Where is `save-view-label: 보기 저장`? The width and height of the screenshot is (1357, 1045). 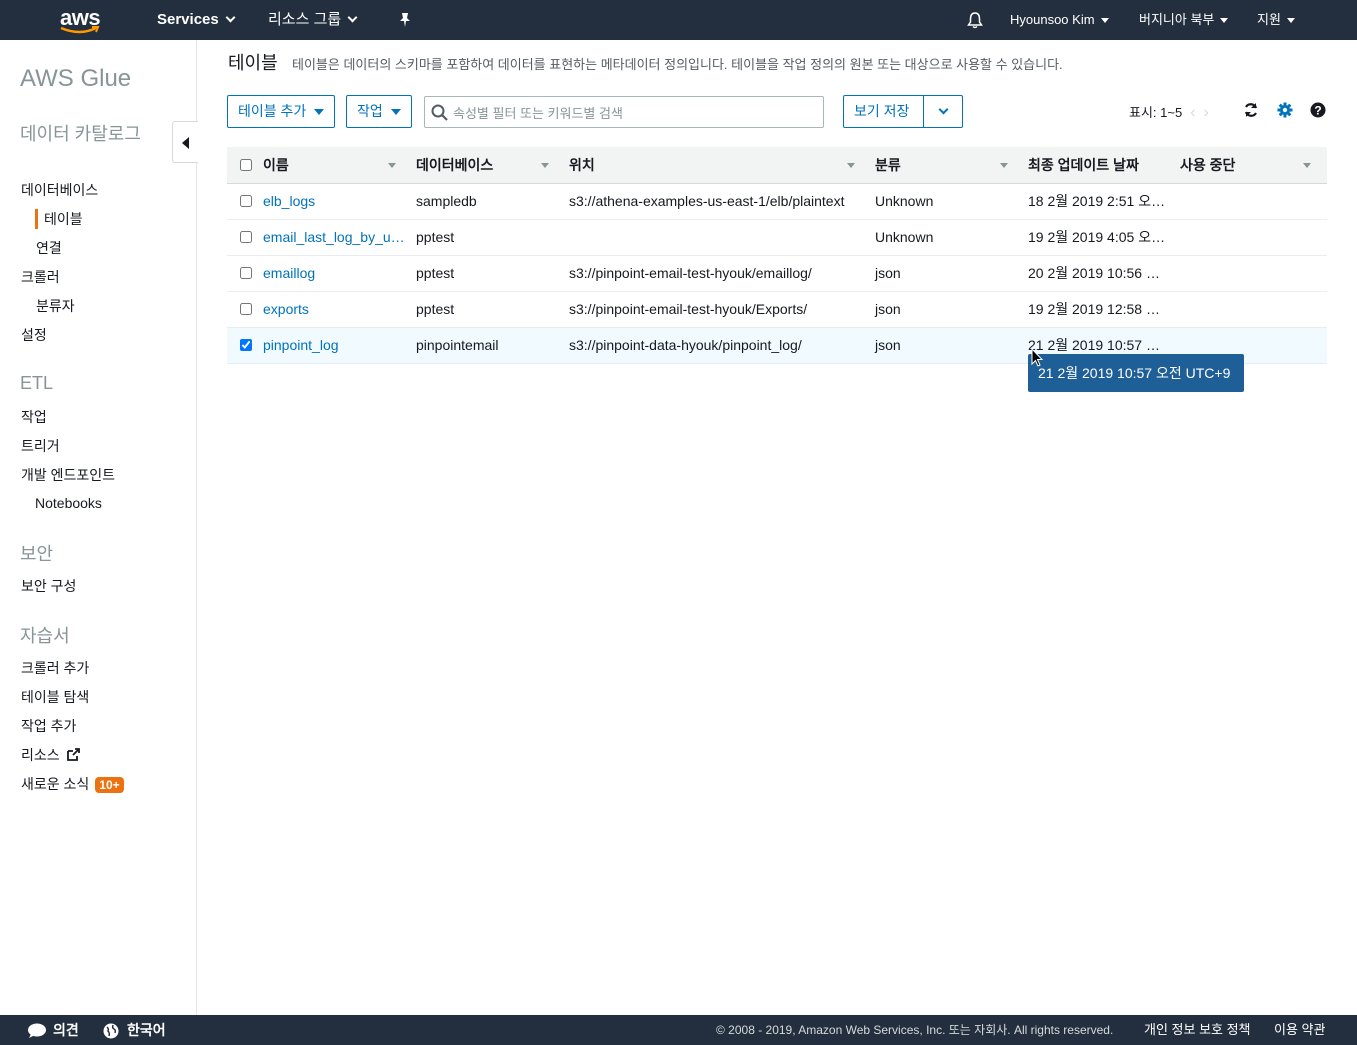 save-view-label: 보기 저장 is located at coordinates (882, 111).